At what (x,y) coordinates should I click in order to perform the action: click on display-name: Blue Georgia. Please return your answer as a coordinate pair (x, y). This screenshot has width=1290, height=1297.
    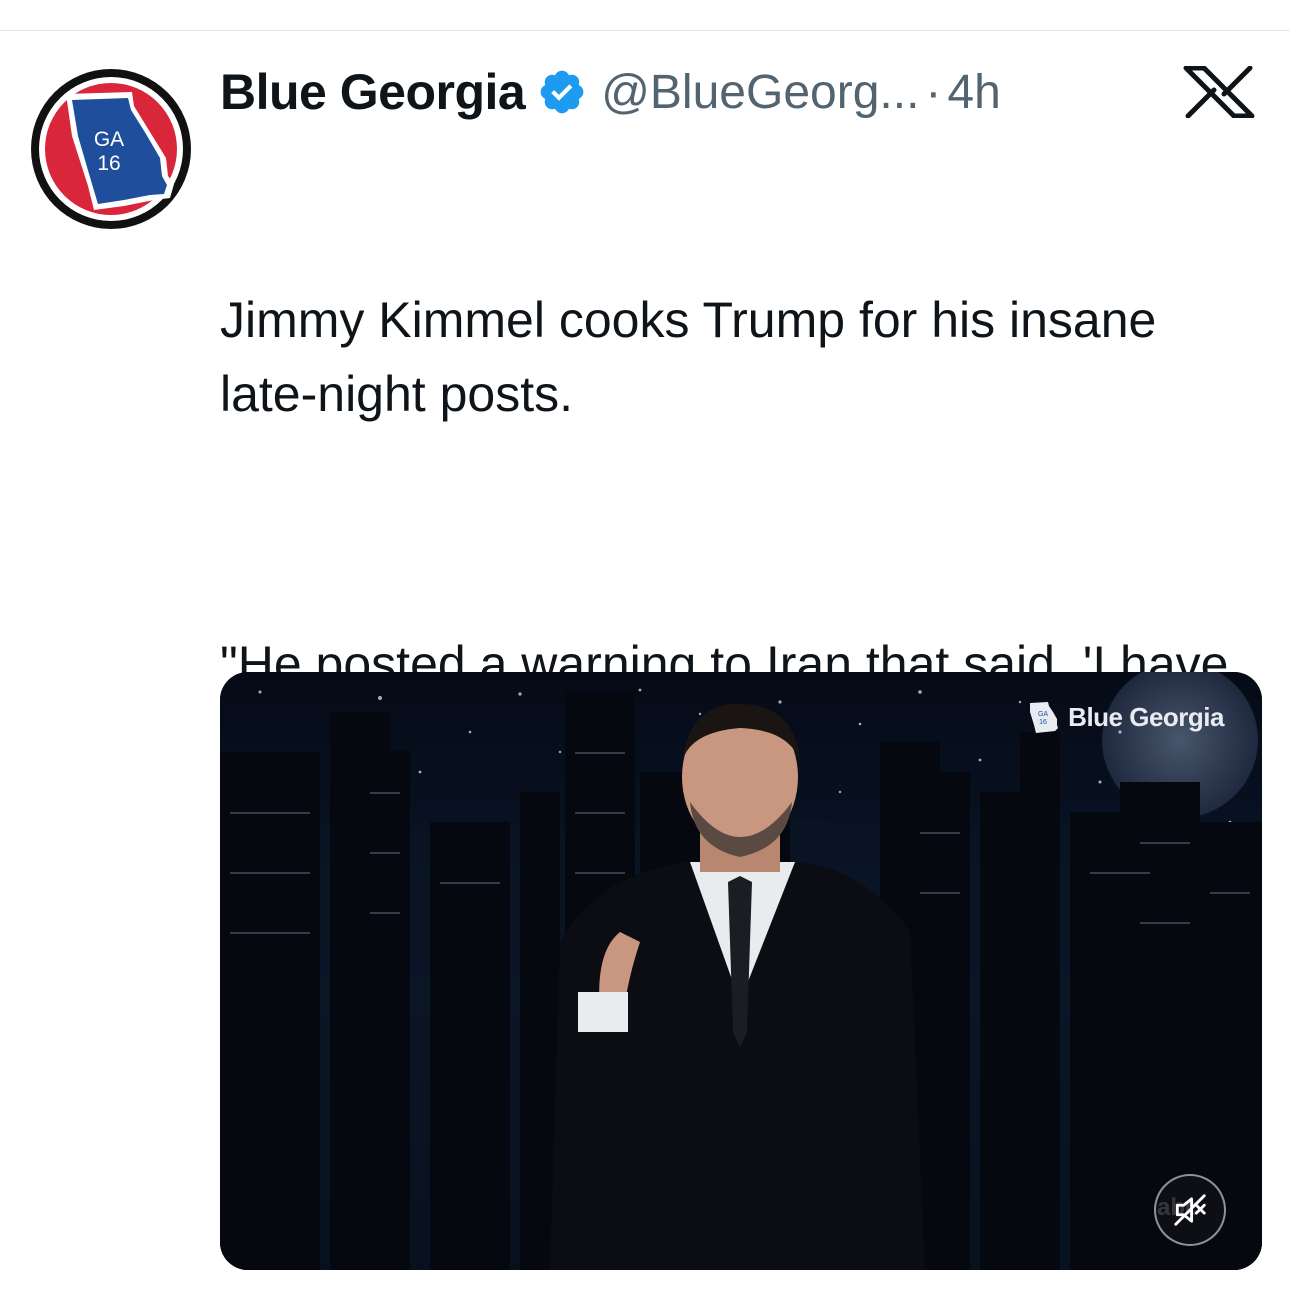
    Looking at the image, I should click on (373, 92).